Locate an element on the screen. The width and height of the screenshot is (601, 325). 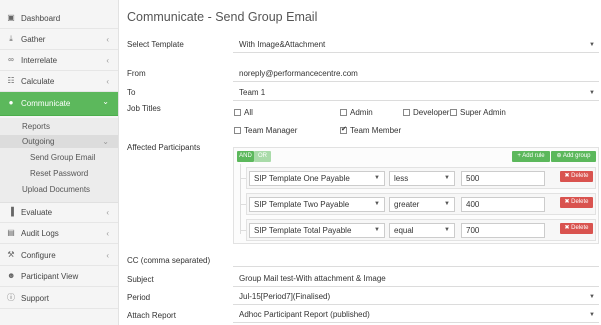
rule-connector is located at coordinates (240, 199).